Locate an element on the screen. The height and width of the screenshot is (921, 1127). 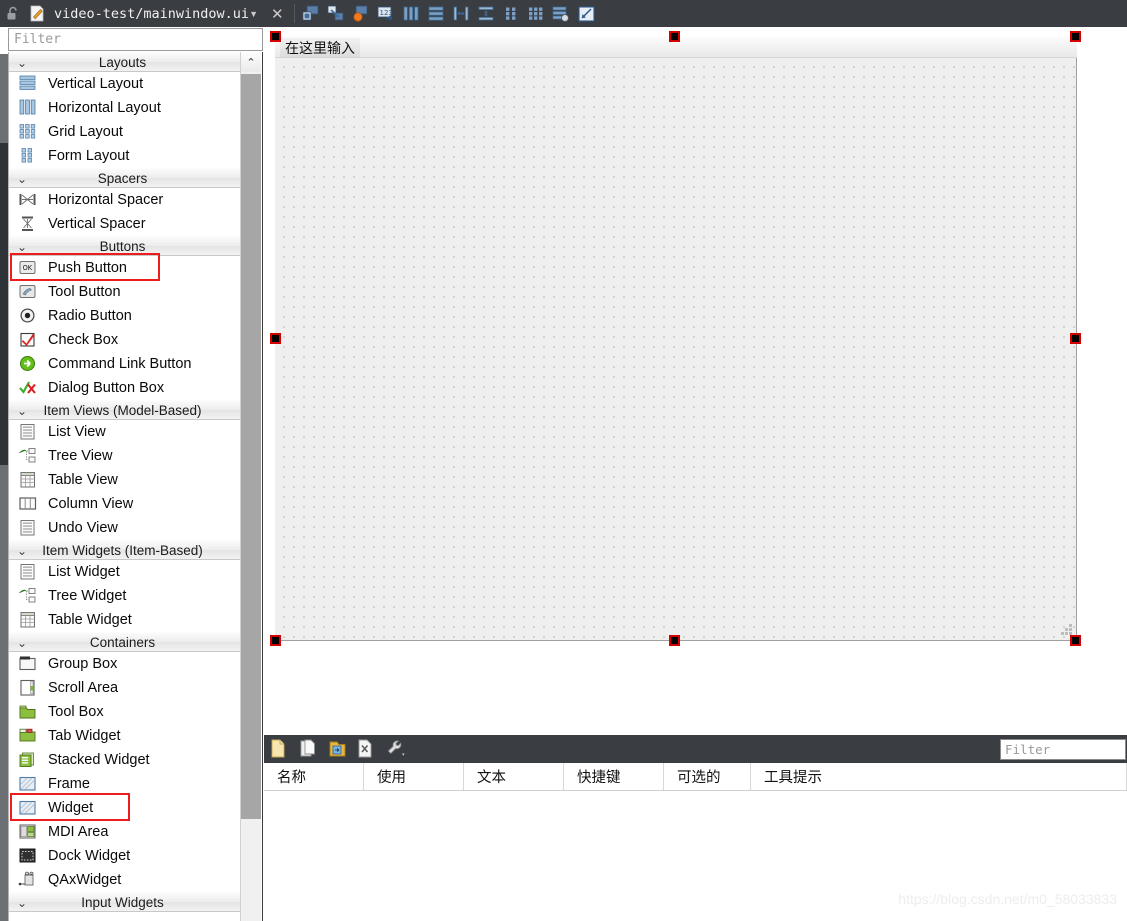
widget-item-column-view: Column View is located at coordinates (125, 504).